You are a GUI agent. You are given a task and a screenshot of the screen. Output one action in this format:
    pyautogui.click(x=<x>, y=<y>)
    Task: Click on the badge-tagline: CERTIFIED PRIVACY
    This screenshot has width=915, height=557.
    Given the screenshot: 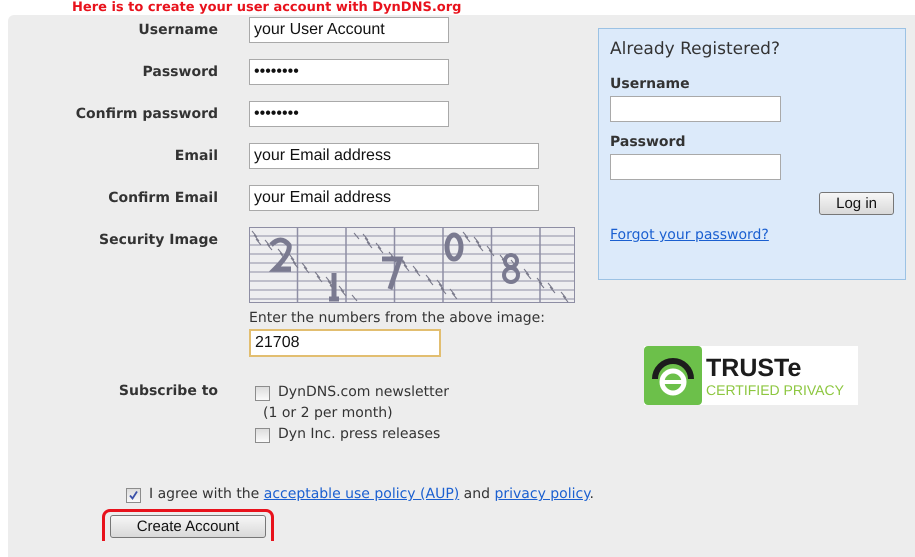 What is the action you would take?
    pyautogui.click(x=775, y=390)
    